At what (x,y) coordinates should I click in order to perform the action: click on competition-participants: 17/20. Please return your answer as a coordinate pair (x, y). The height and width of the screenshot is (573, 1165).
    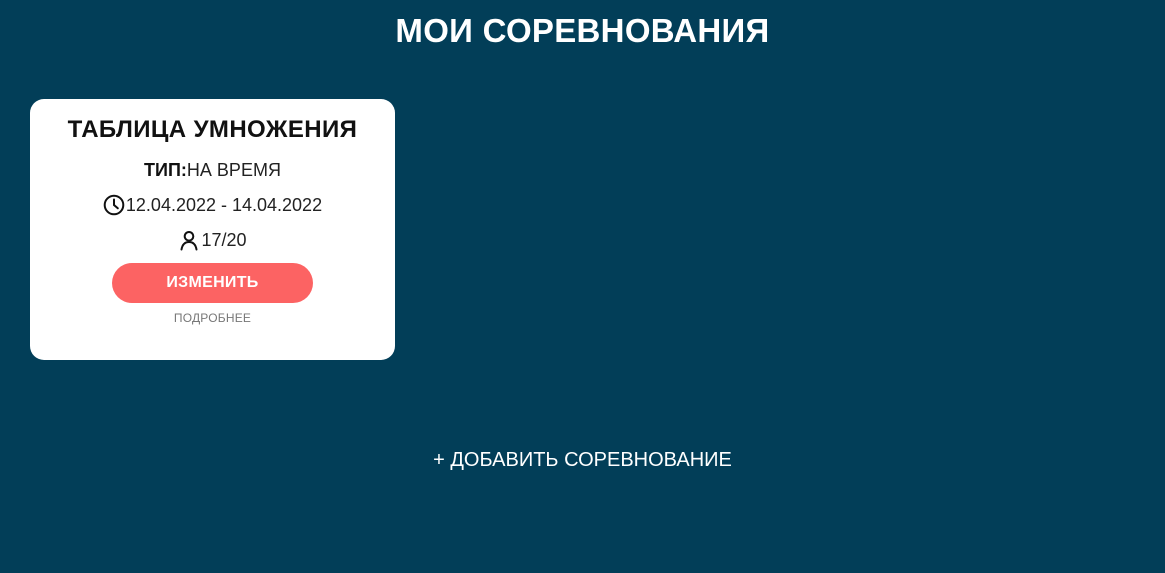
    Looking at the image, I should click on (224, 240).